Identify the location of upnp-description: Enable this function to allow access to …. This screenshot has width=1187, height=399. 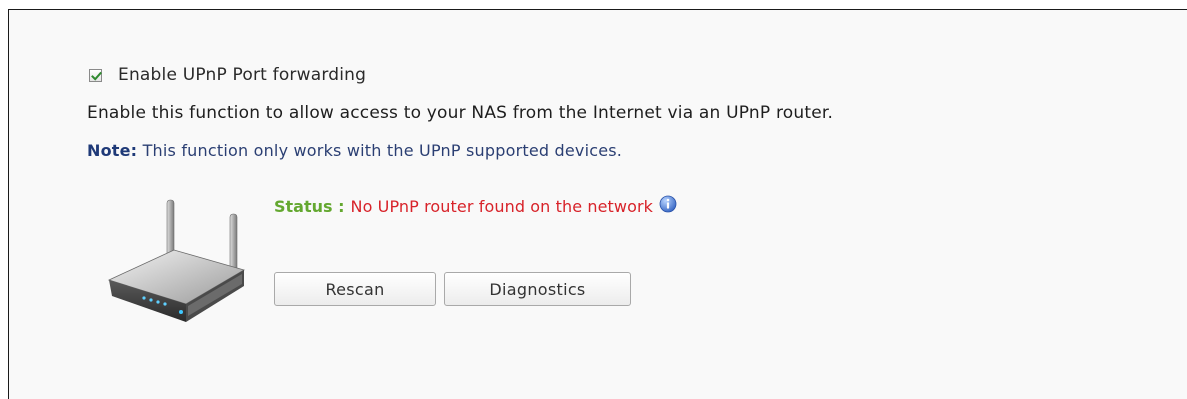
(460, 113).